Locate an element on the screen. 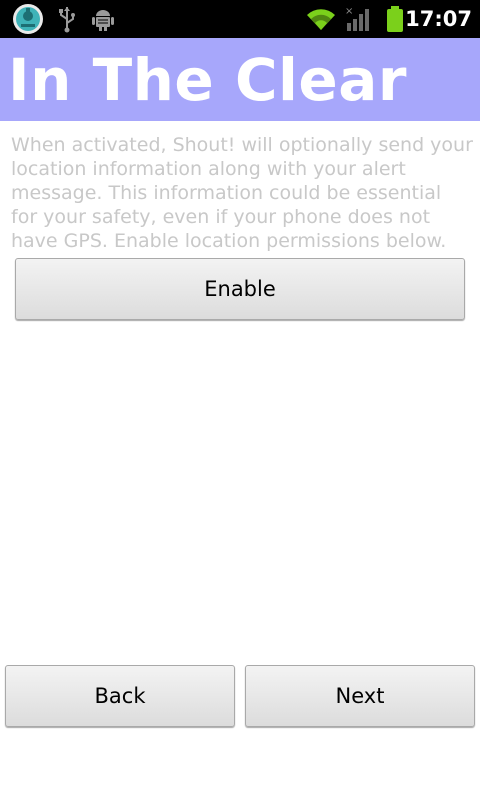 Image resolution: width=480 pixels, height=800 pixels. wifi-icon is located at coordinates (321, 19).